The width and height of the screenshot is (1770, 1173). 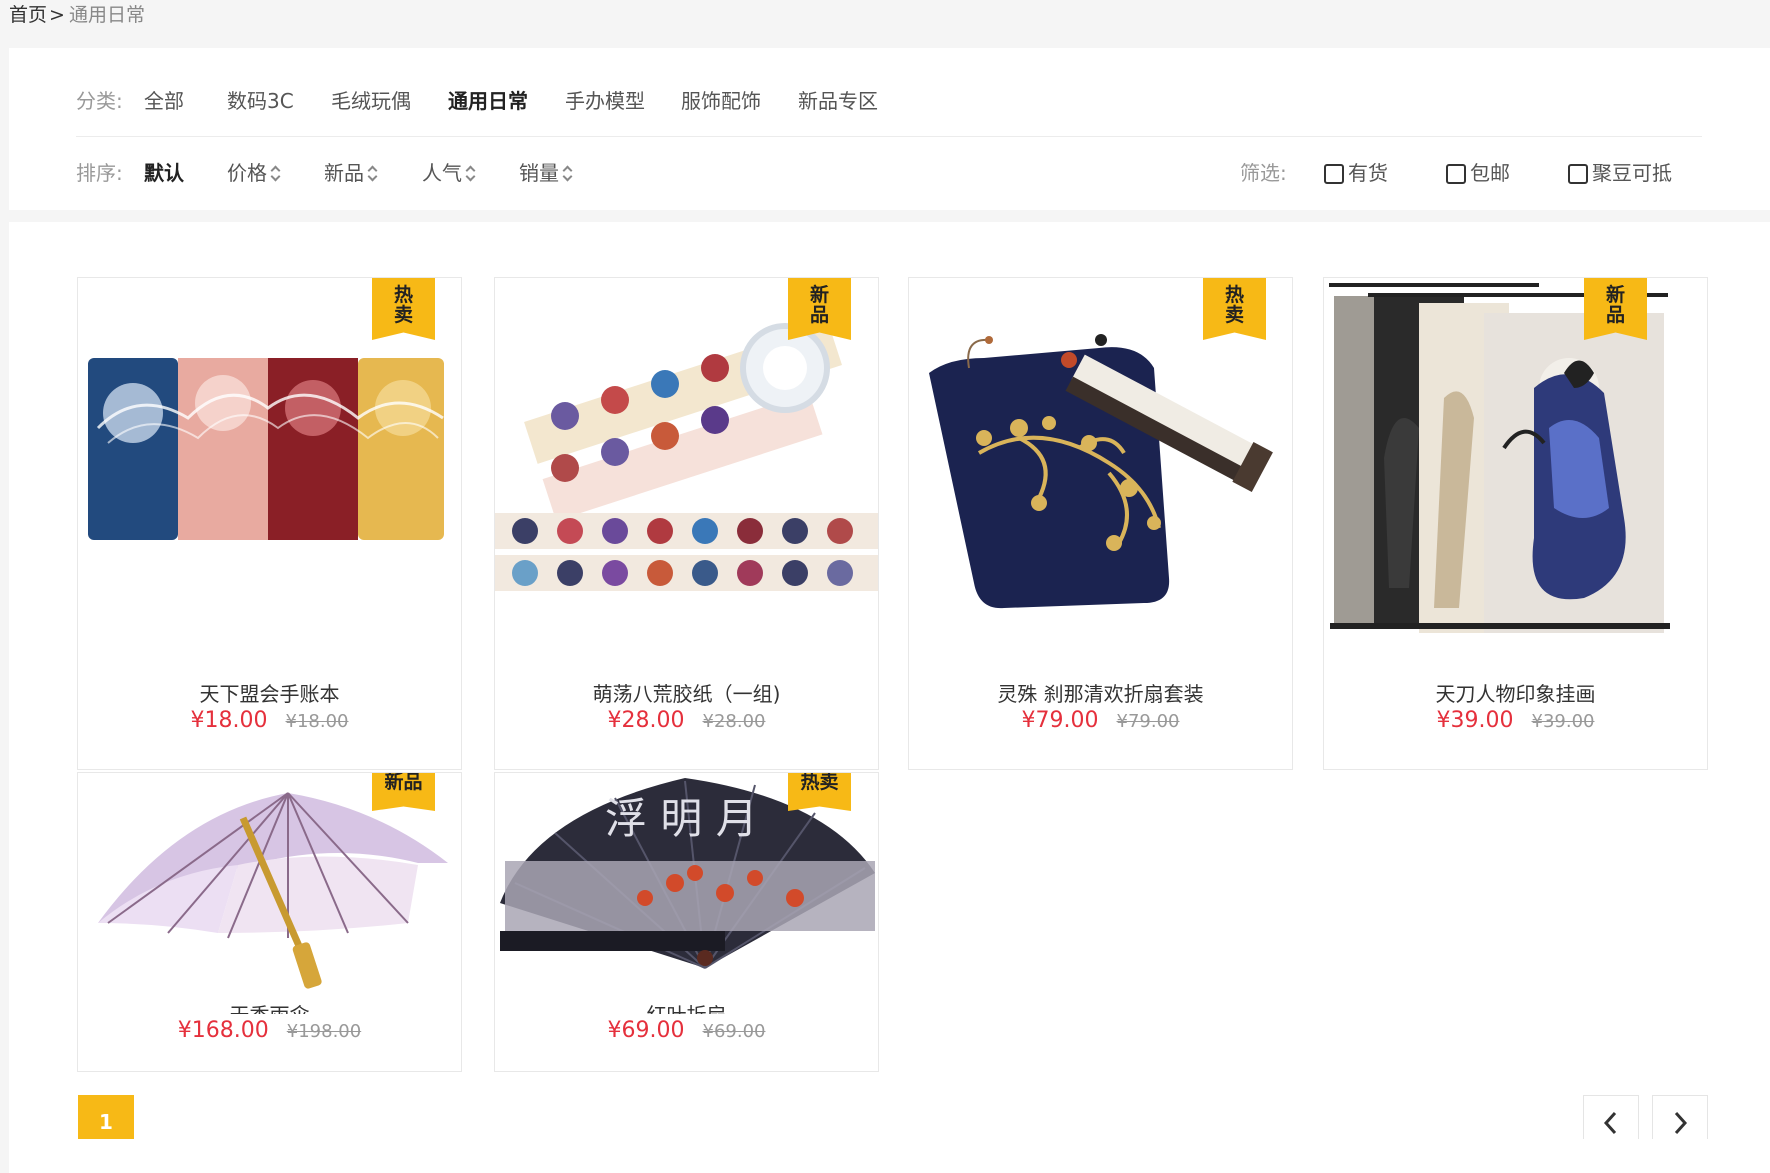 I want to click on original-price: ¥198.00, so click(x=324, y=1031).